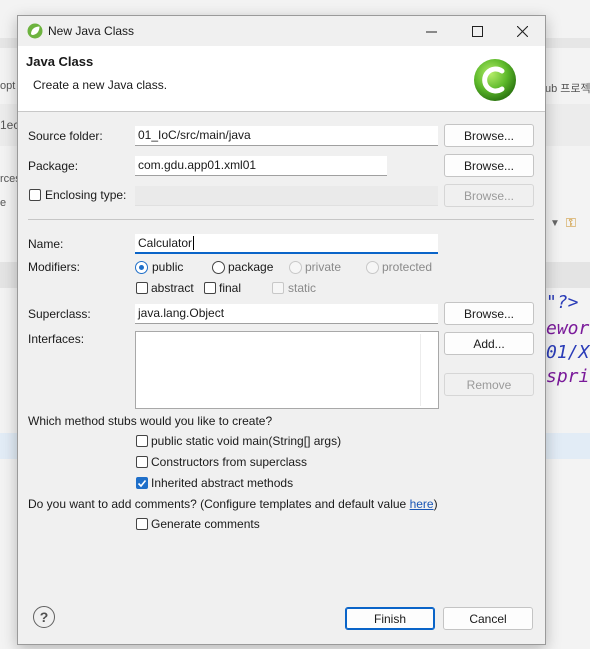  I want to click on comments-question-close: ), so click(435, 504).